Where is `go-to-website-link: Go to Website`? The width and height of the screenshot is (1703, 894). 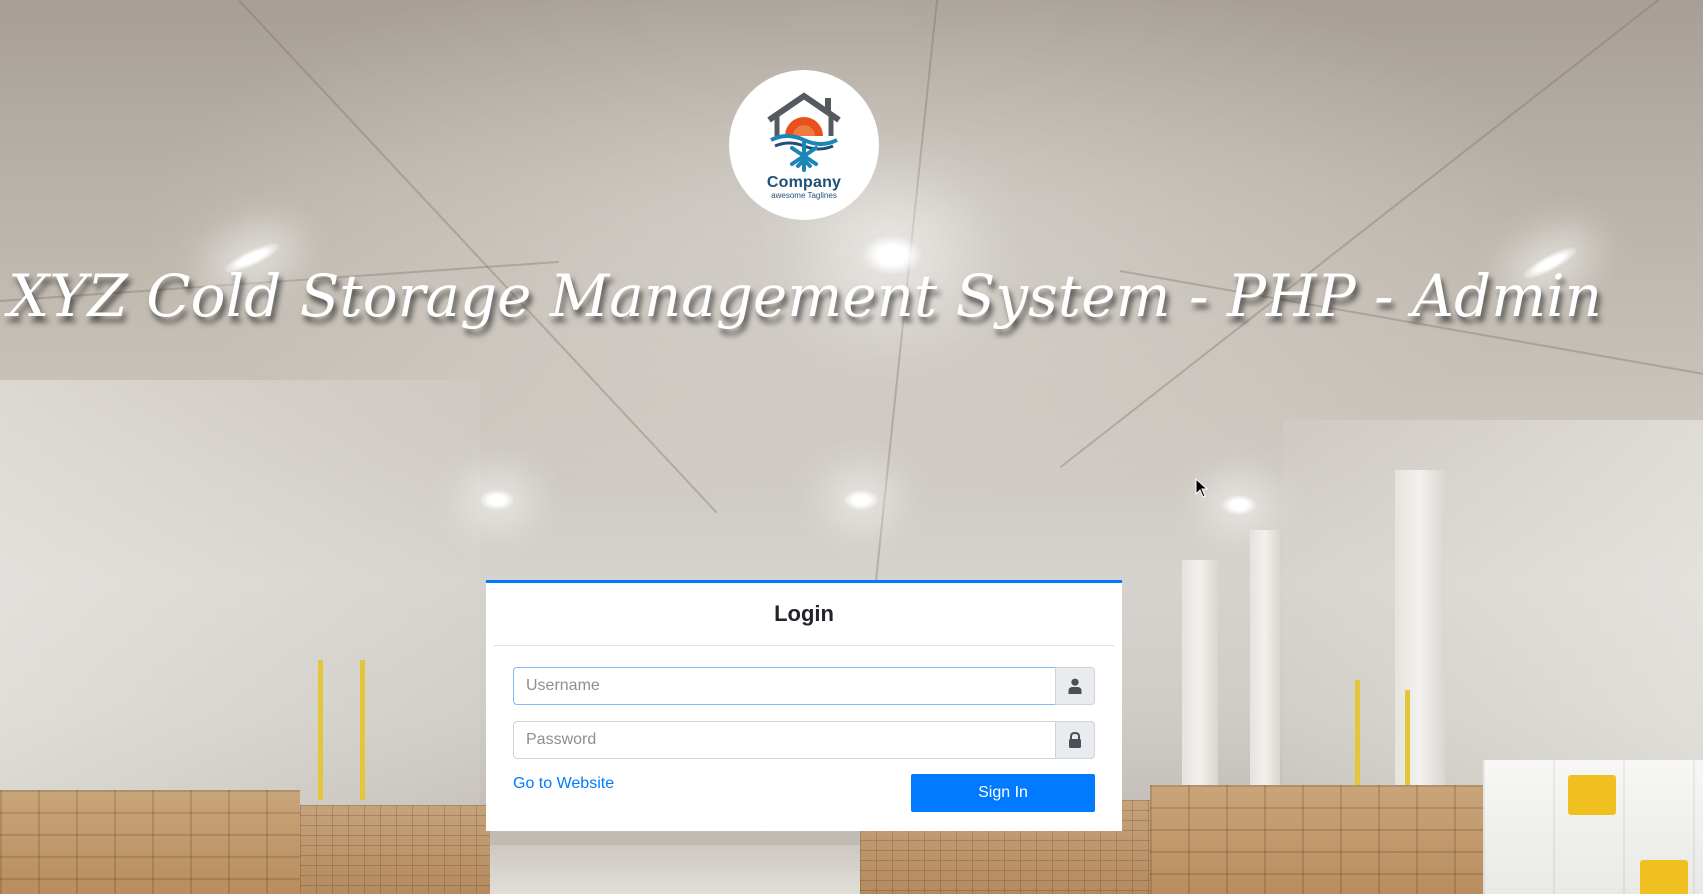
go-to-website-link: Go to Website is located at coordinates (563, 784).